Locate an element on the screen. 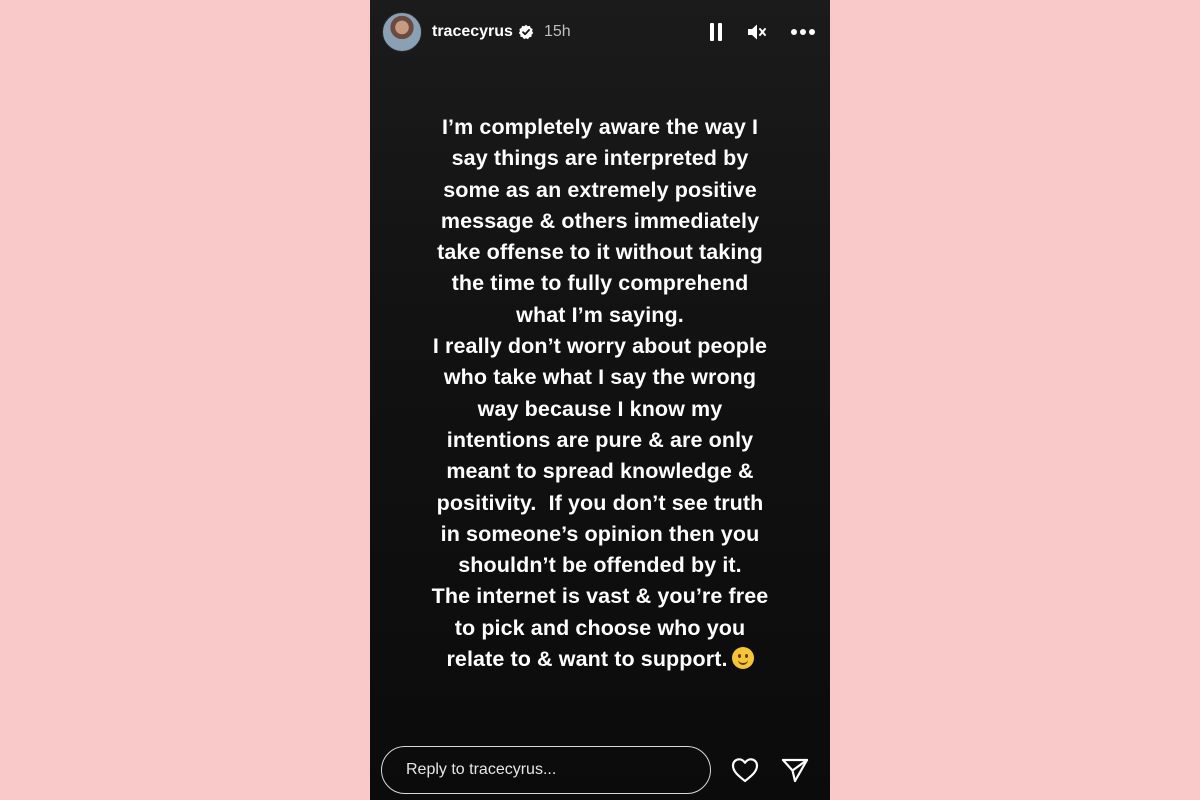  story-line: who take what I say the wrong is located at coordinates (600, 377).